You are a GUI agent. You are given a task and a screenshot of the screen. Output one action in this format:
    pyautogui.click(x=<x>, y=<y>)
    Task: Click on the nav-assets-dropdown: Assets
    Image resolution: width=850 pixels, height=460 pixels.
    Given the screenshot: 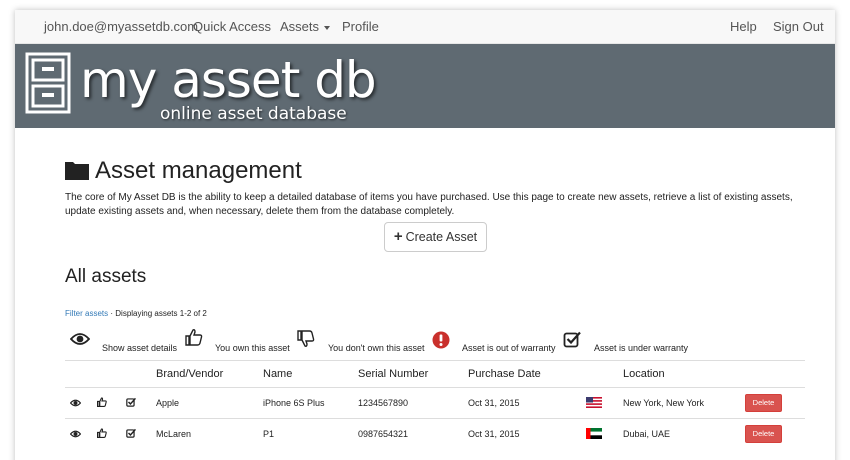 What is the action you would take?
    pyautogui.click(x=305, y=27)
    